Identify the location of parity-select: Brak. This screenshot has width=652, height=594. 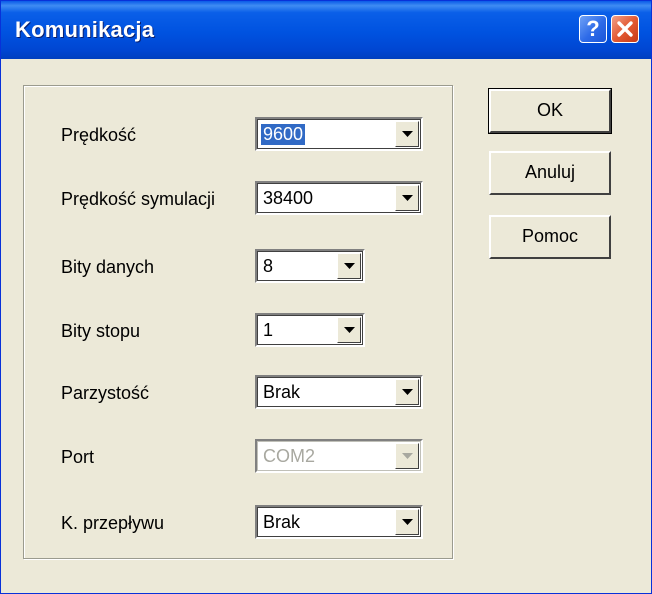
(339, 392).